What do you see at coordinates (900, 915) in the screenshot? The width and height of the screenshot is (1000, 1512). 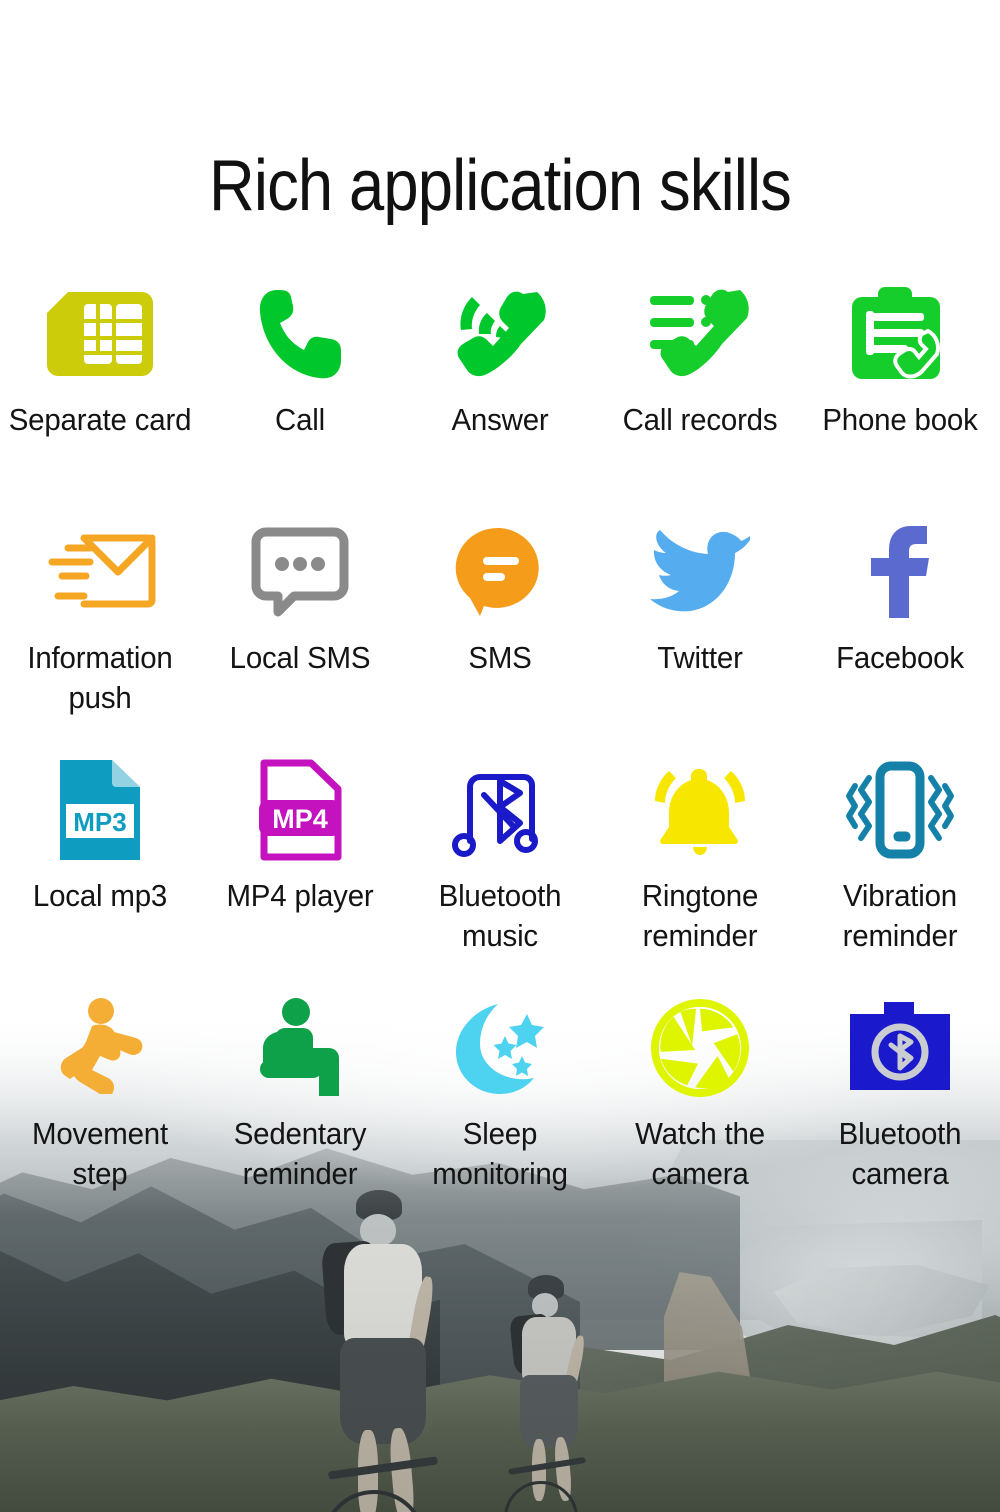 I see `feature-label: Vibration reminder` at bounding box center [900, 915].